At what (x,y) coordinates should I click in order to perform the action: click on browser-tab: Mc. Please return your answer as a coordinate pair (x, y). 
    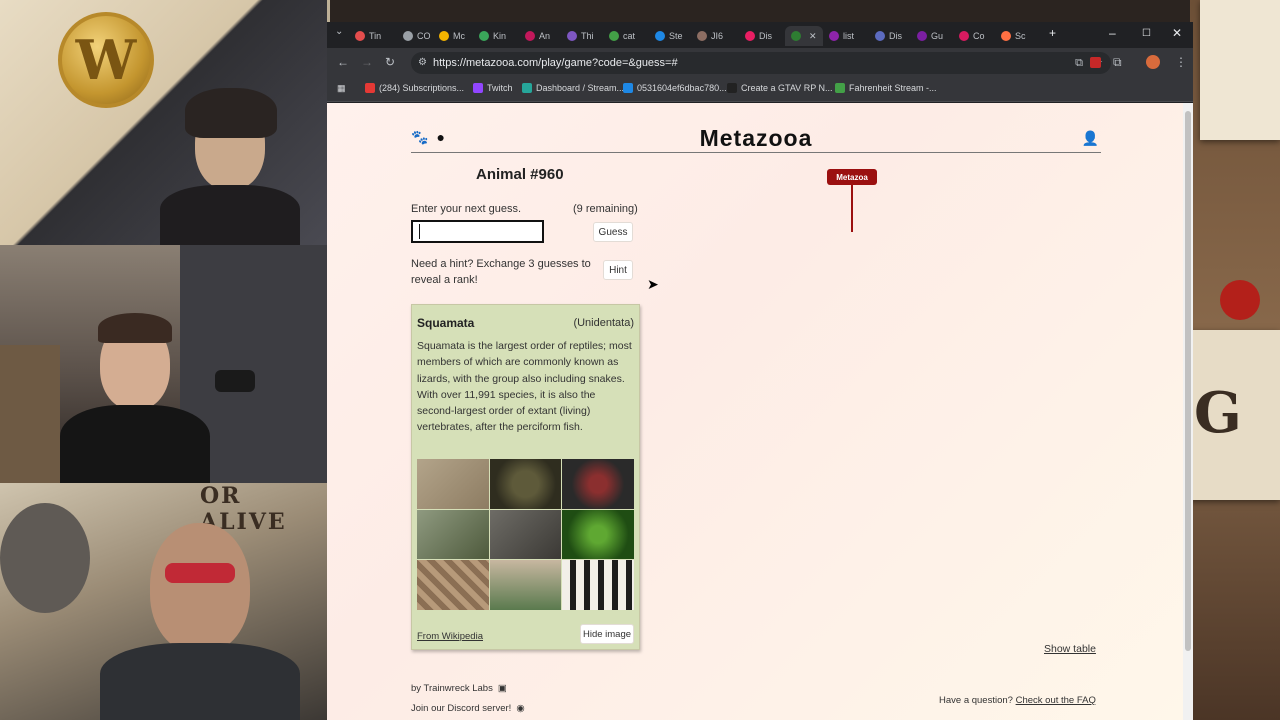
    Looking at the image, I should click on (452, 36).